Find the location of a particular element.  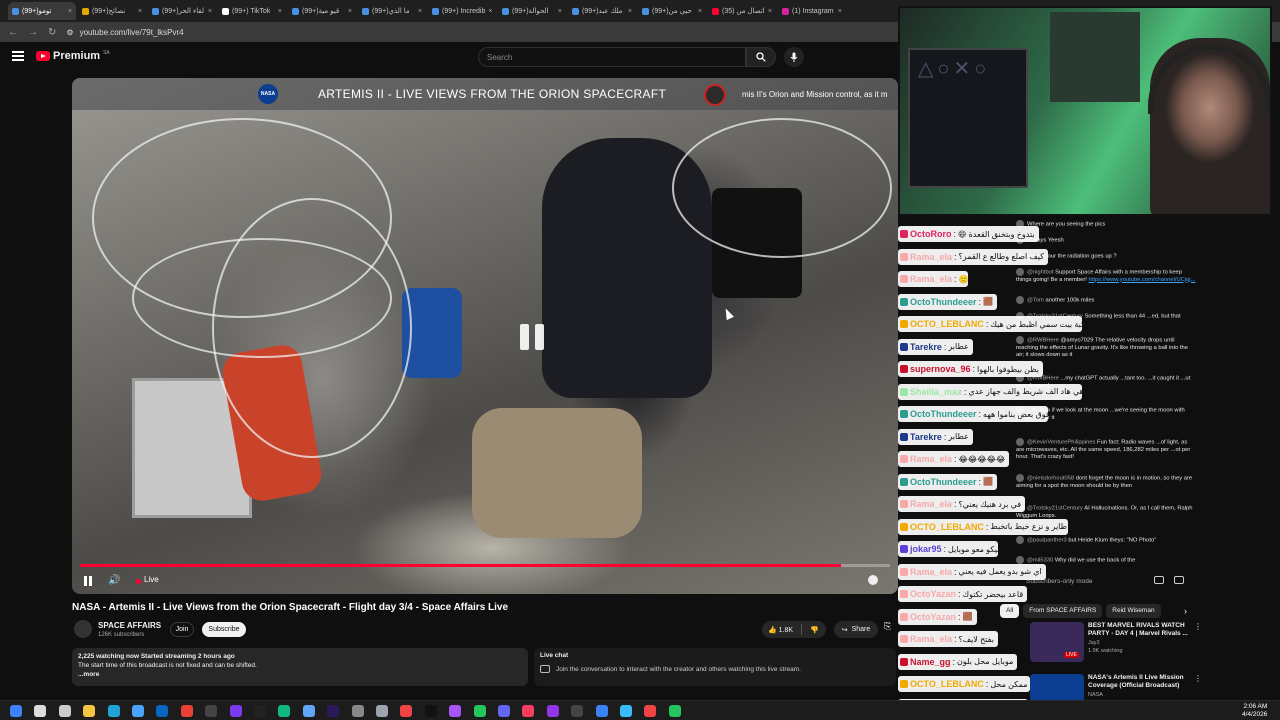

settings-icon is located at coordinates (873, 580).